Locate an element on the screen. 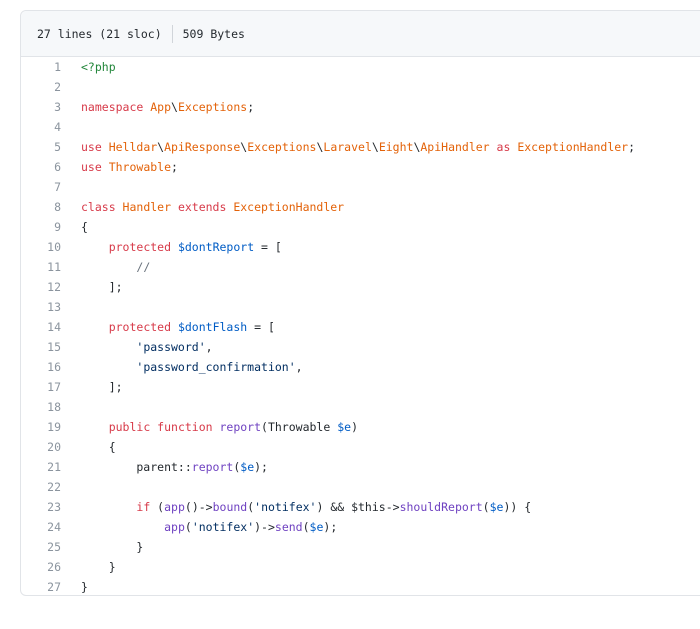 The image size is (700, 629). code-token: 'password_confirmation' is located at coordinates (216, 367).